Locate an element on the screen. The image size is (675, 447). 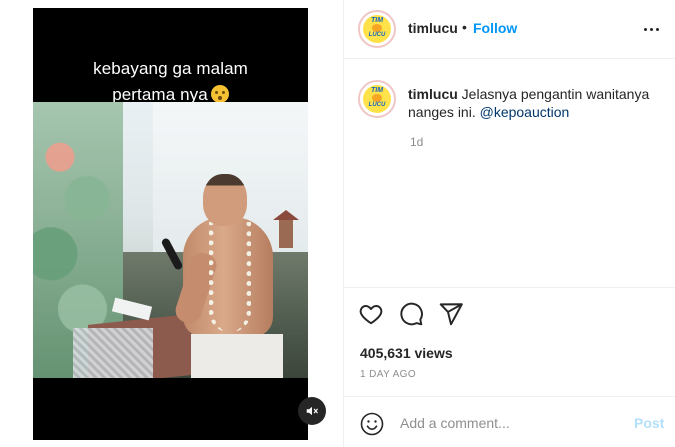
caption-mention-link: @kepoauction is located at coordinates (525, 112).